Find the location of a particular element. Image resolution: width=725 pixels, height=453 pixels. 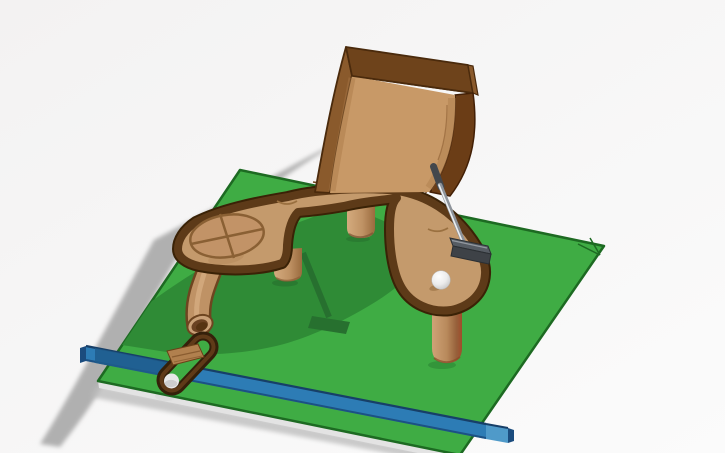

ball is located at coordinates (441, 280).